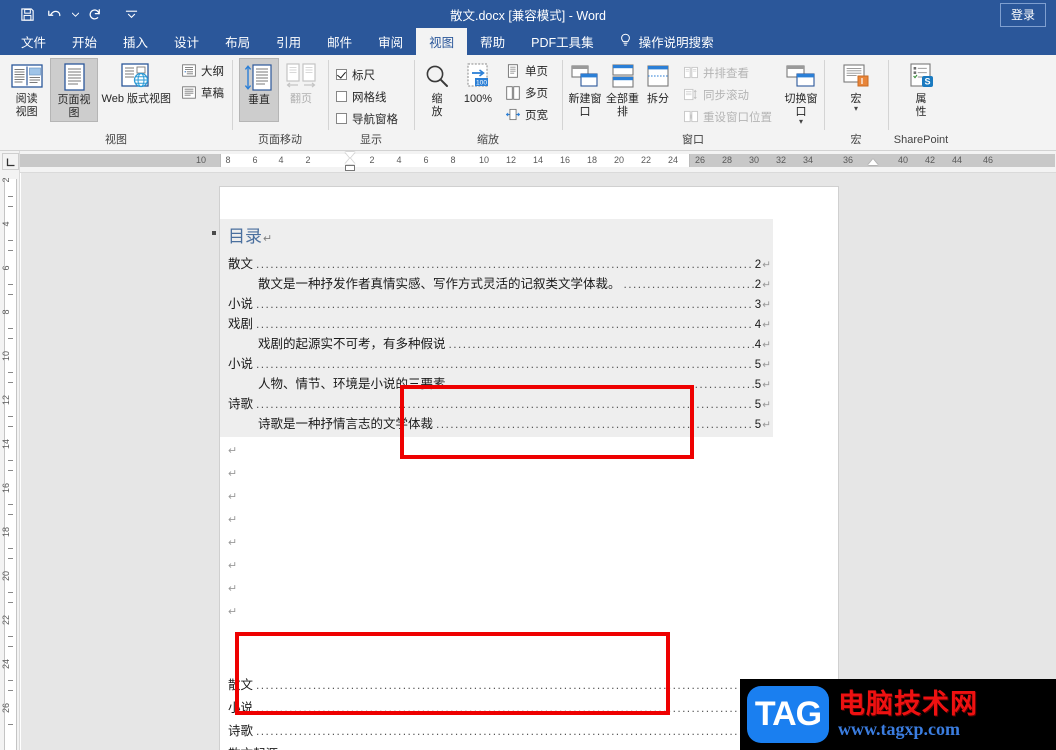 The height and width of the screenshot is (750, 1056). I want to click on checkbox-navigation-pane-row: 导航窗格, so click(367, 118).